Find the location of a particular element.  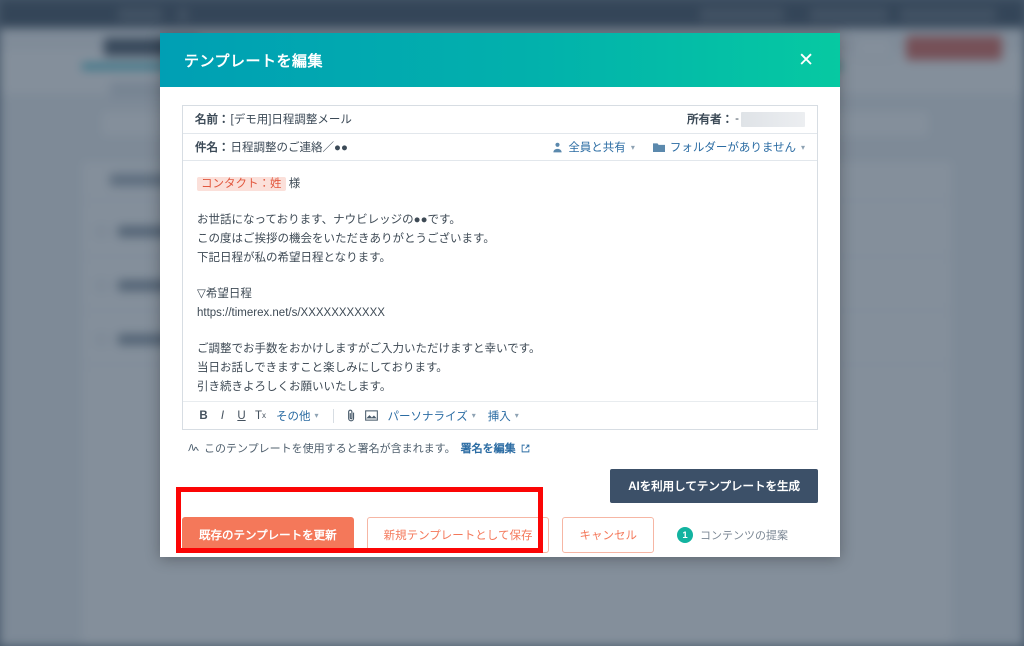

template-owner-label: 所有者： is located at coordinates (710, 120).